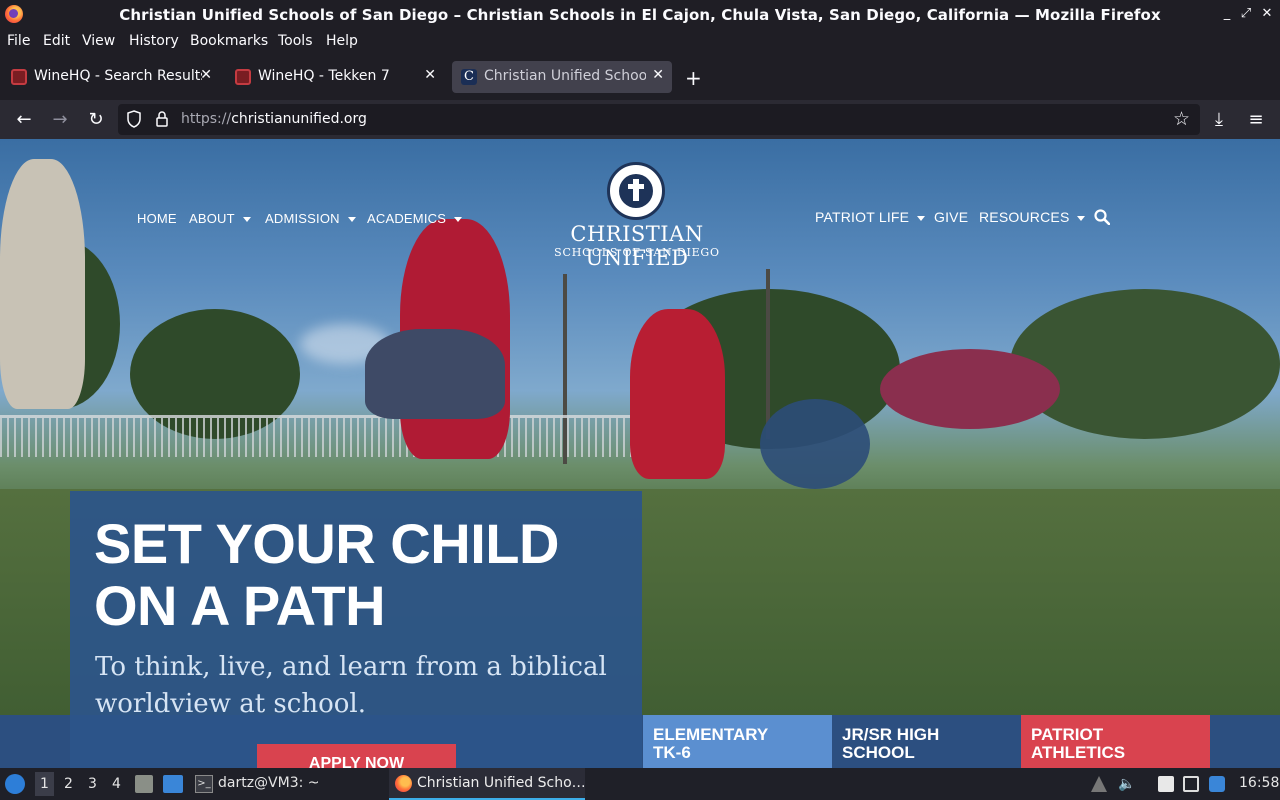 This screenshot has height=800, width=1280. What do you see at coordinates (1227, 14) in the screenshot?
I see `minimize-icon: _` at bounding box center [1227, 14].